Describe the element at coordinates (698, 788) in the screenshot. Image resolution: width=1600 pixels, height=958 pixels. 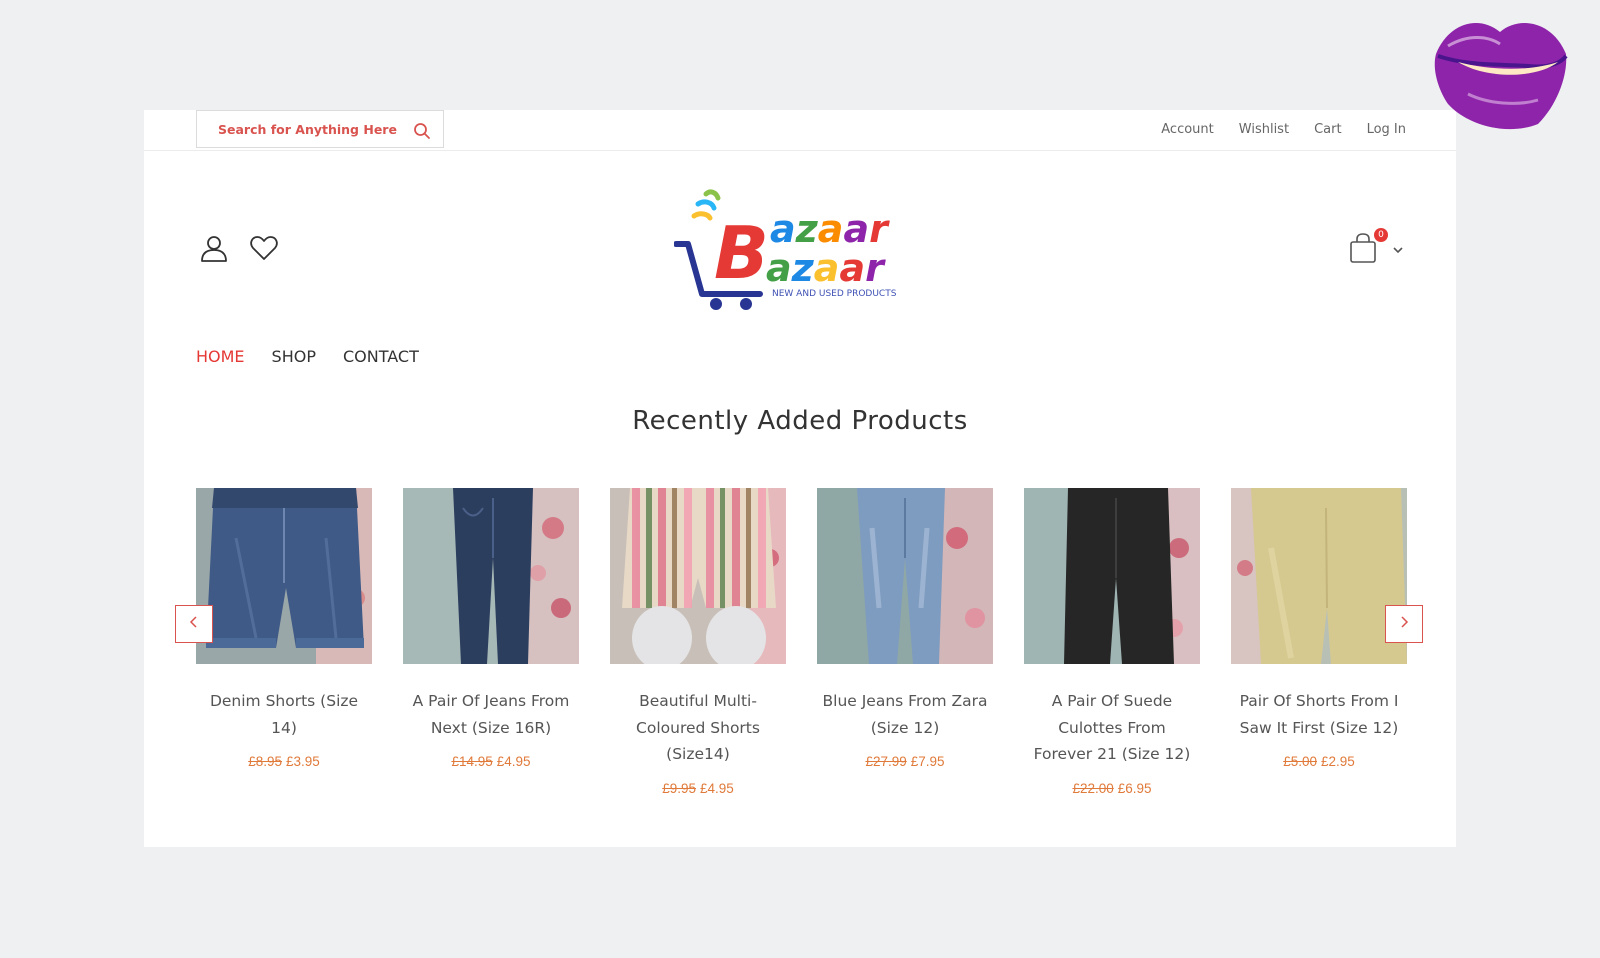
I see `product-price: £9.95 £4.95` at that location.